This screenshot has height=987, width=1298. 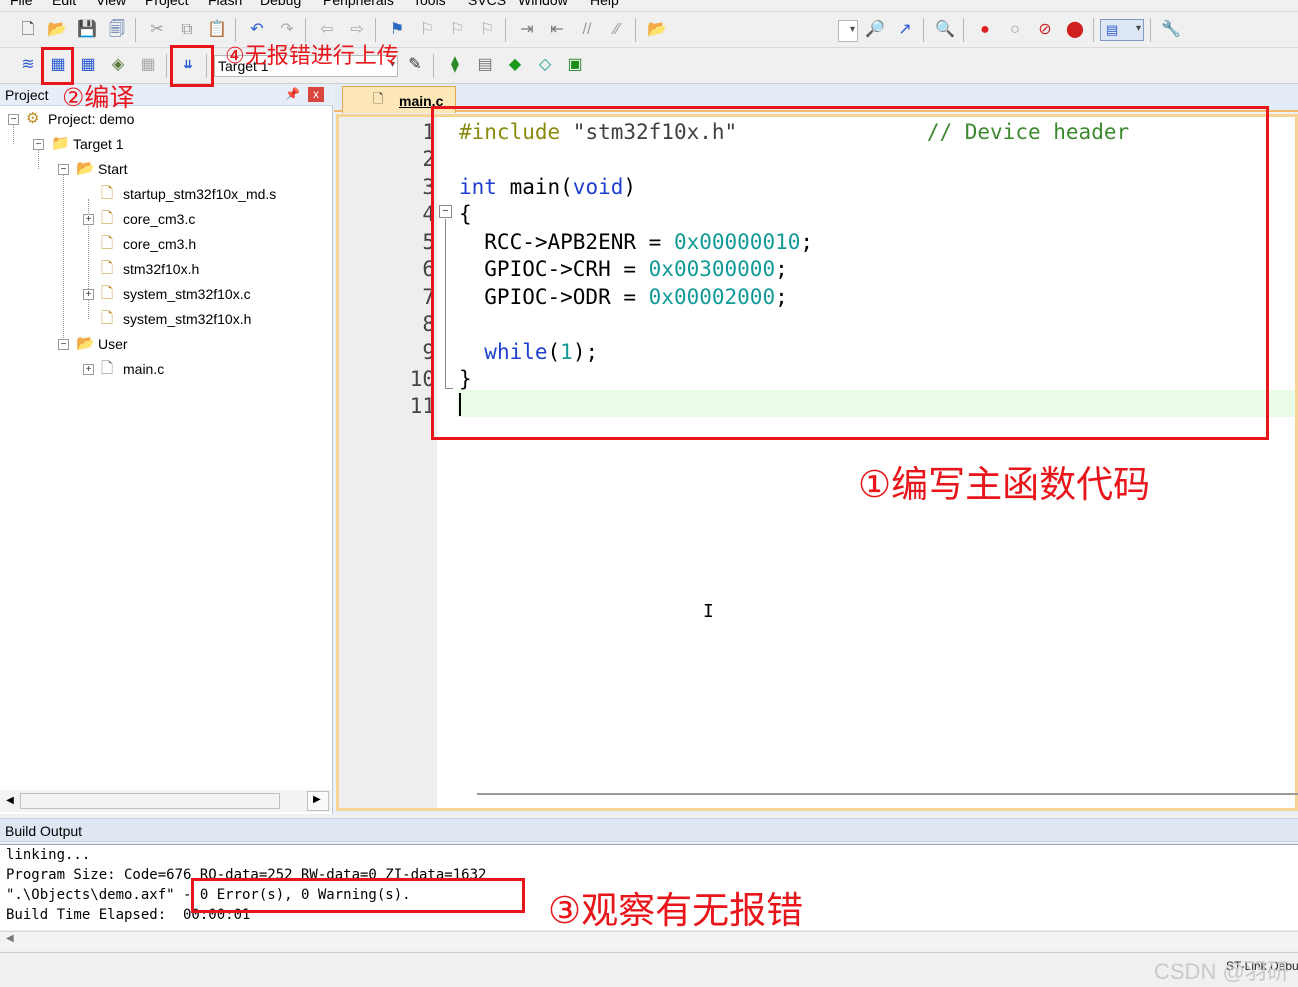 I want to click on tree-file-main-c: 🗋 main.c, so click(x=132, y=369).